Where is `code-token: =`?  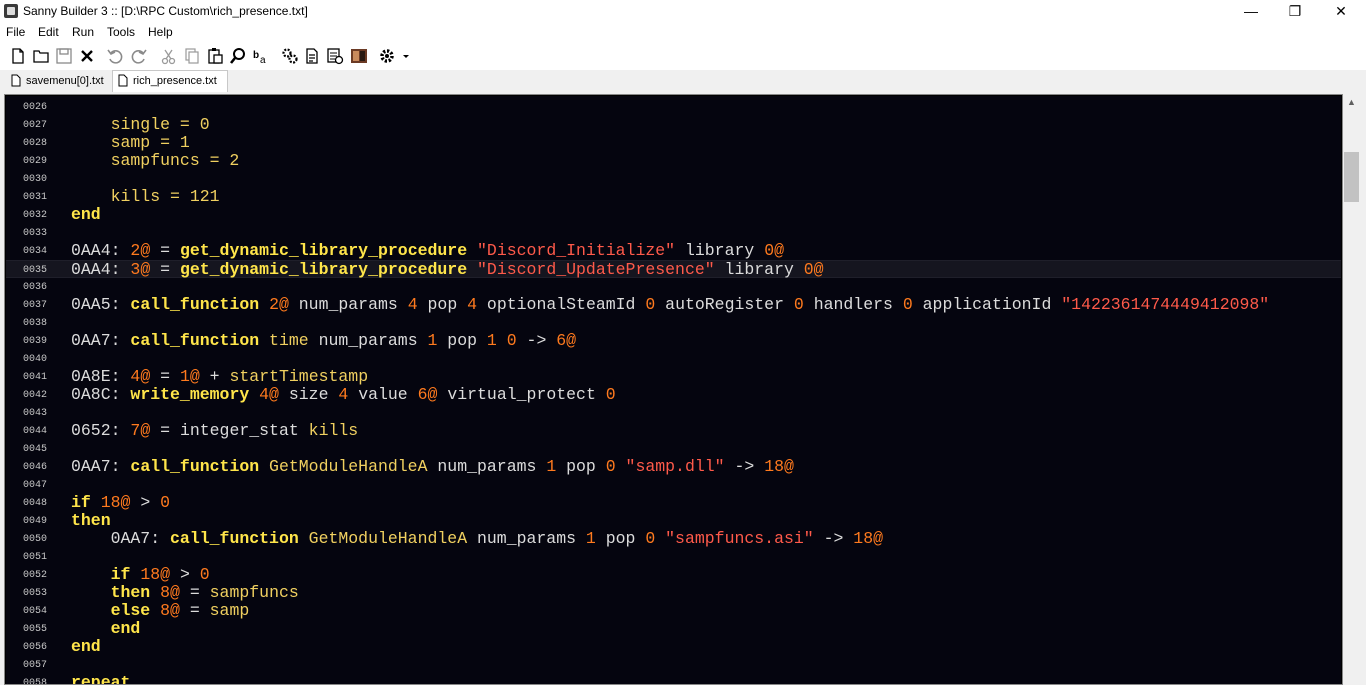 code-token: = is located at coordinates (194, 592).